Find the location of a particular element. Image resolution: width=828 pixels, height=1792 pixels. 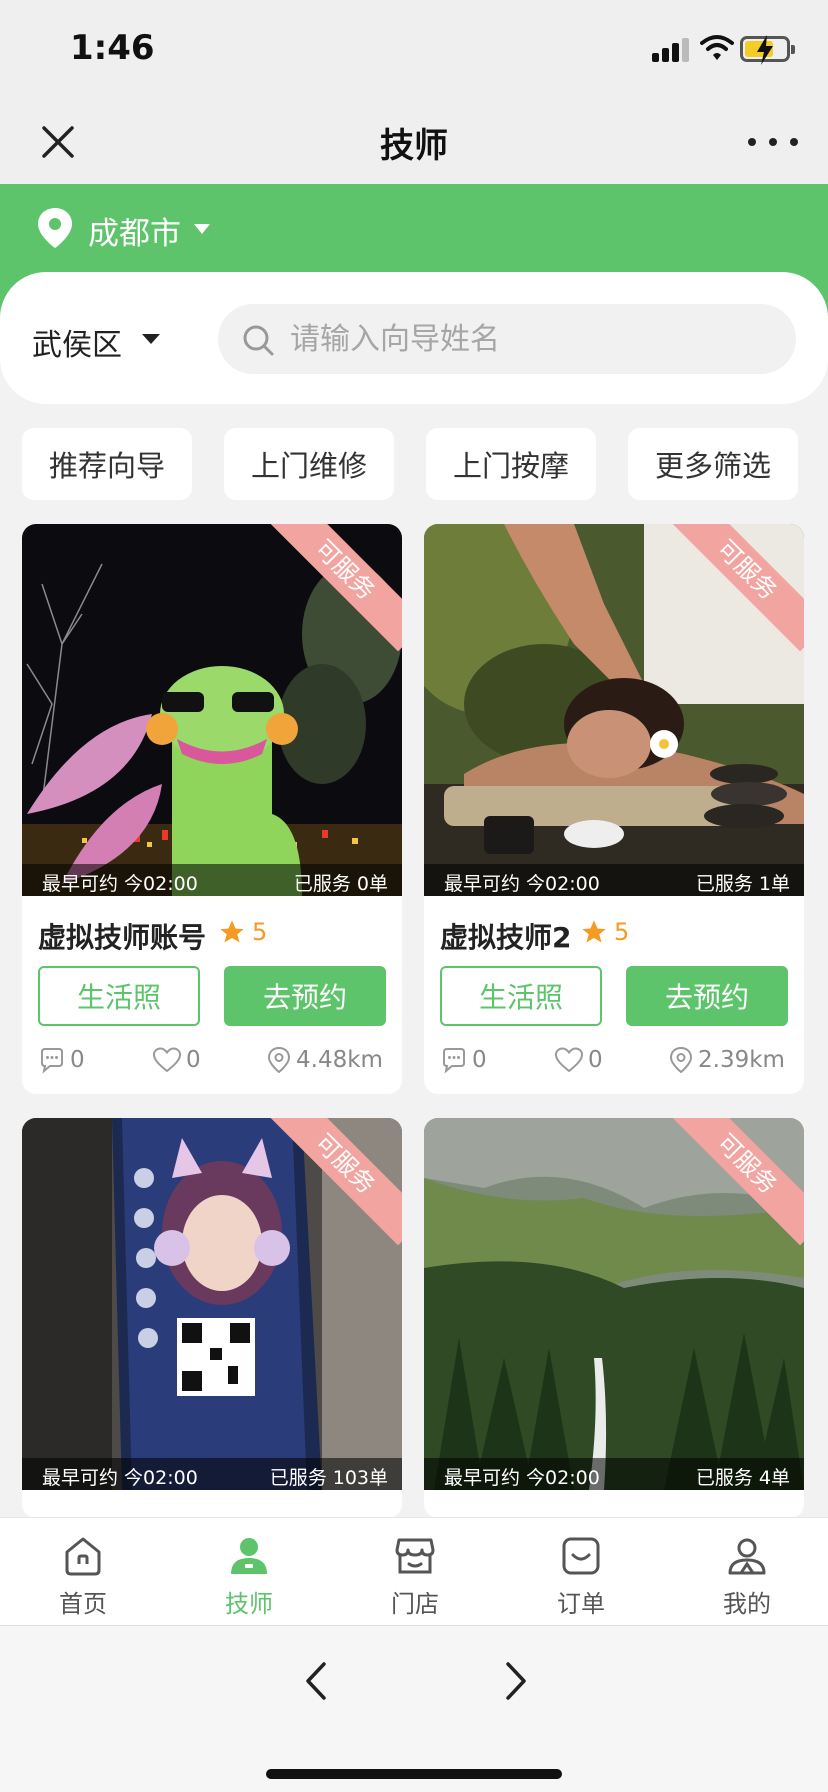

technician-photo: 可服务 最早可约 今02:00 已服务 1单 is located at coordinates (614, 710).